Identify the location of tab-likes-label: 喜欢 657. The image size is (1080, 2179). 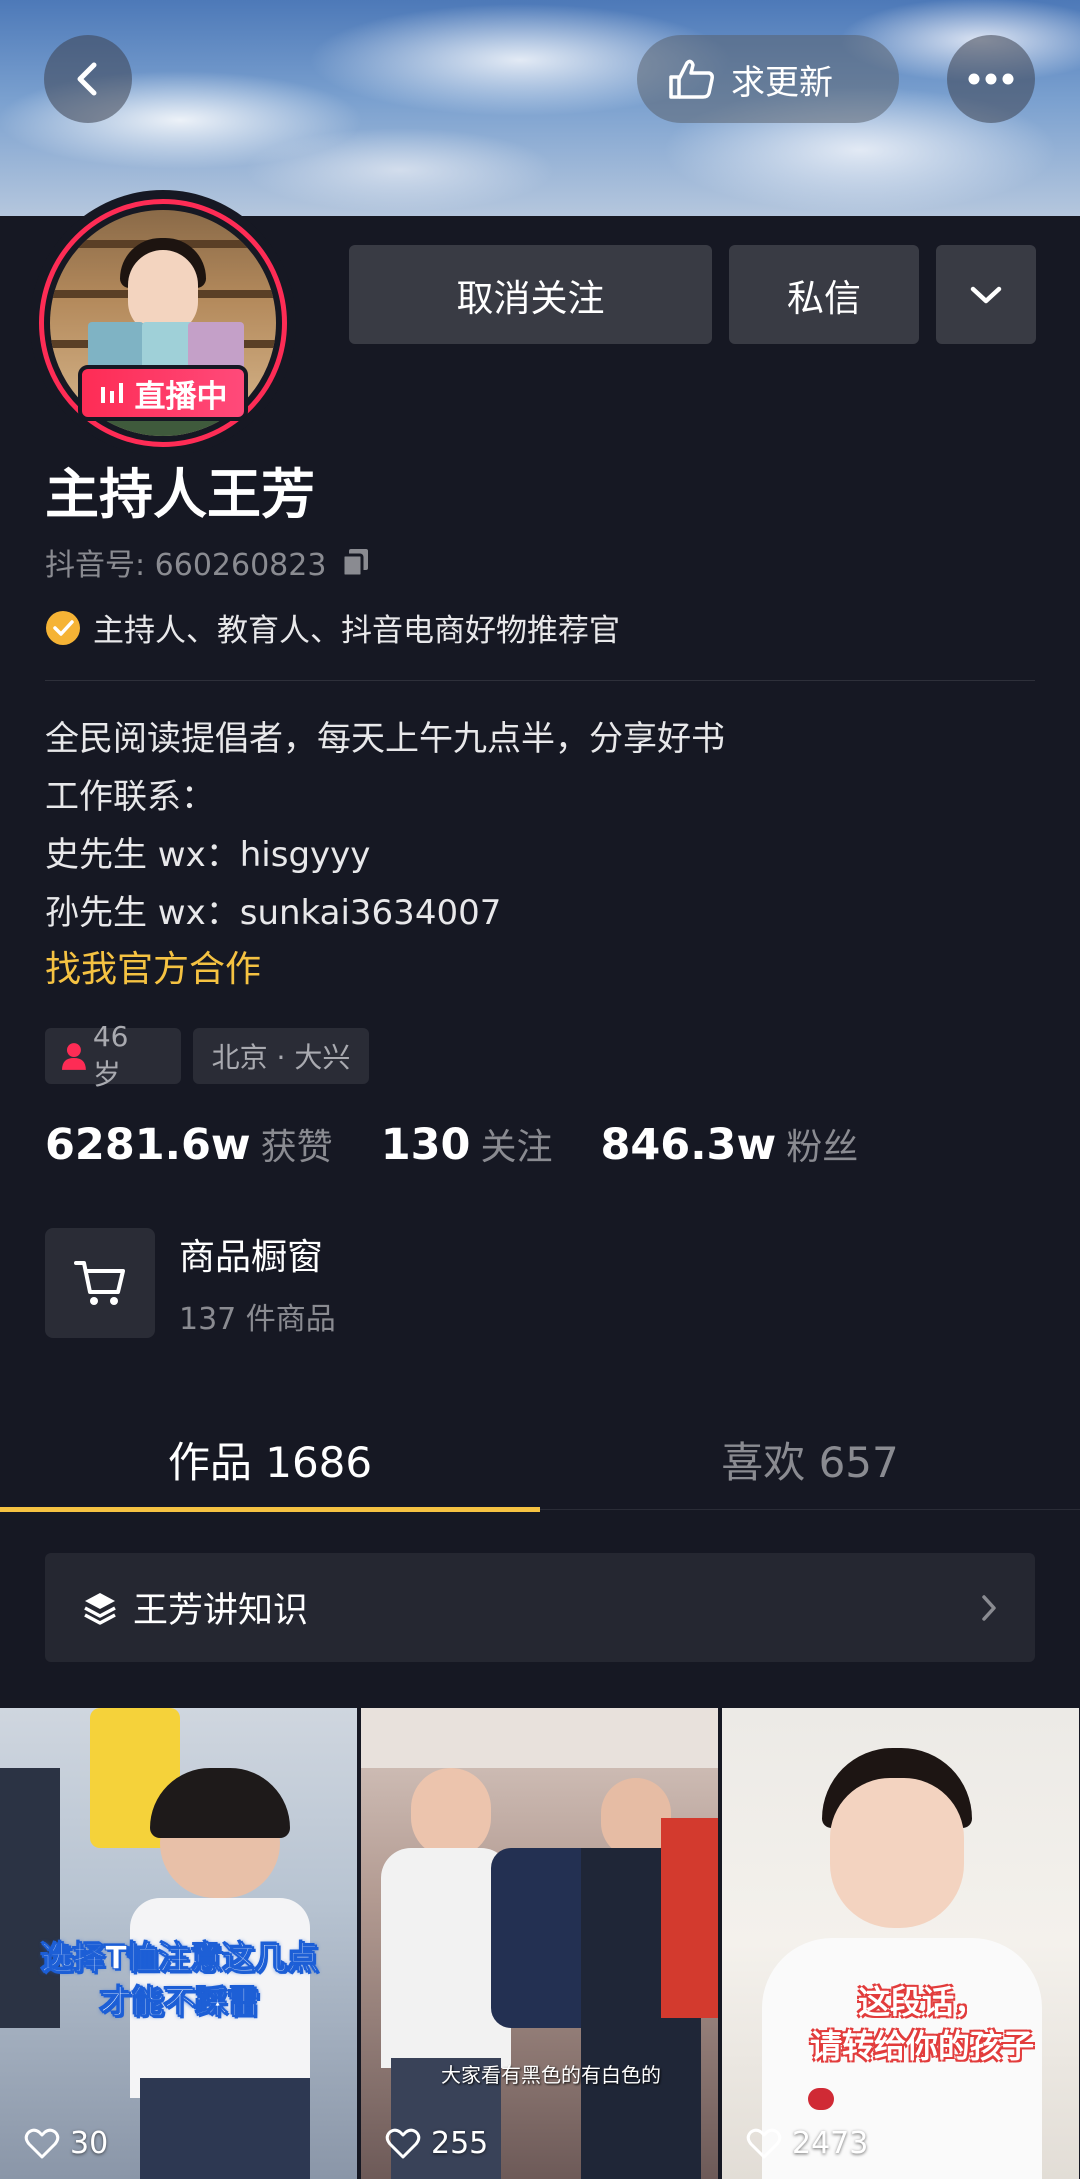
(810, 1462).